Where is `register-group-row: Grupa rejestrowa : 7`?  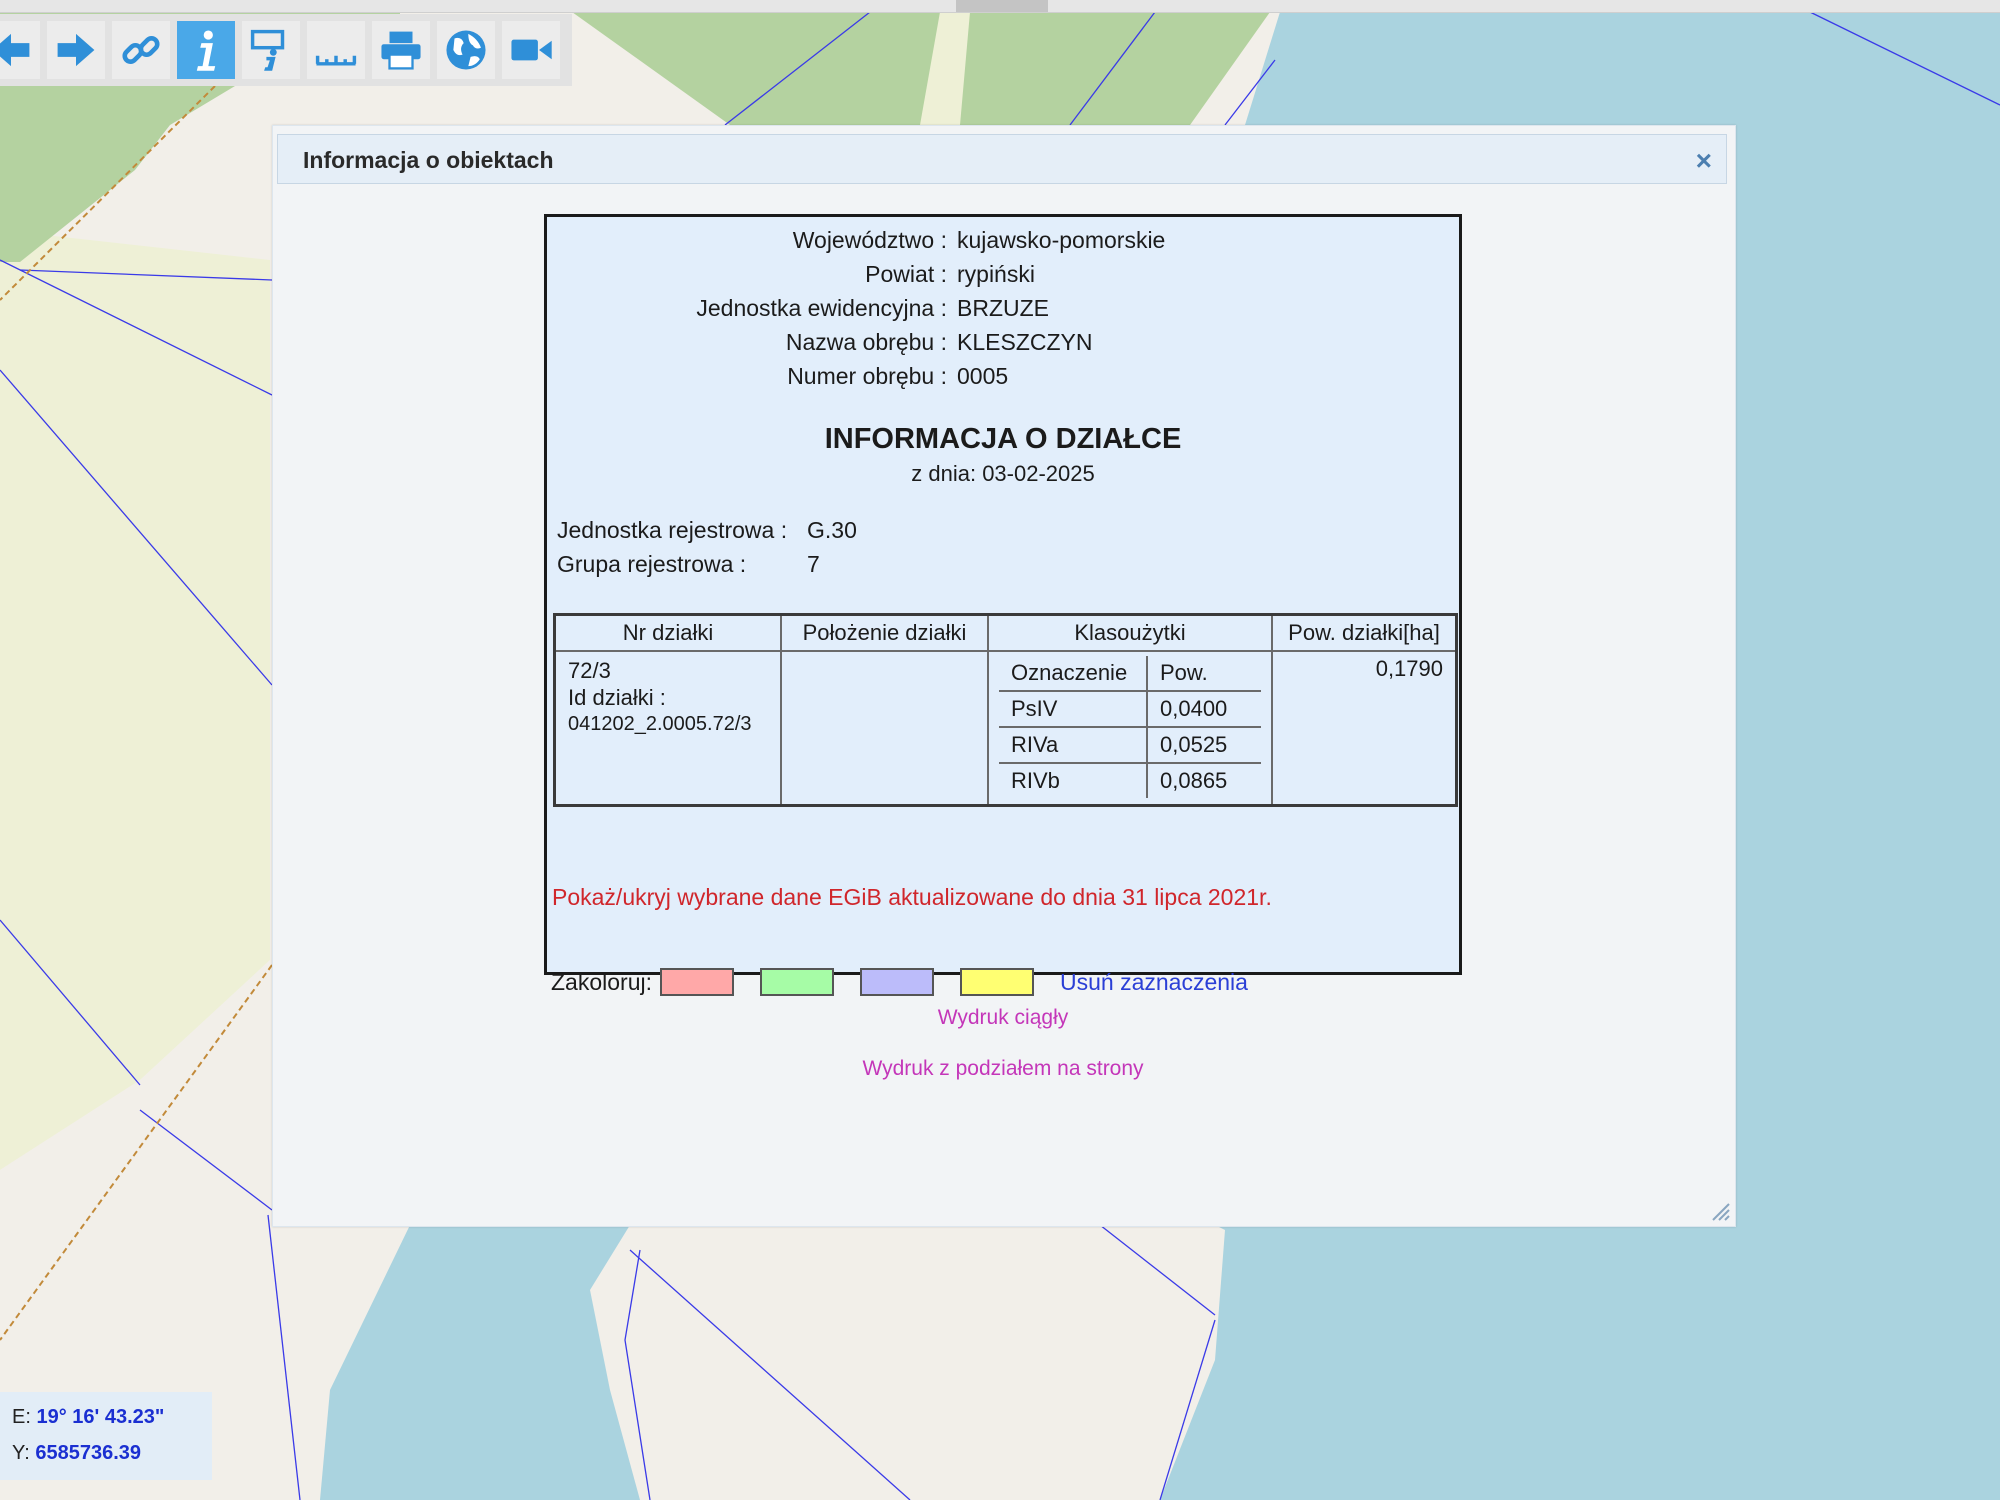
register-group-row: Grupa rejestrowa : 7 is located at coordinates (688, 564).